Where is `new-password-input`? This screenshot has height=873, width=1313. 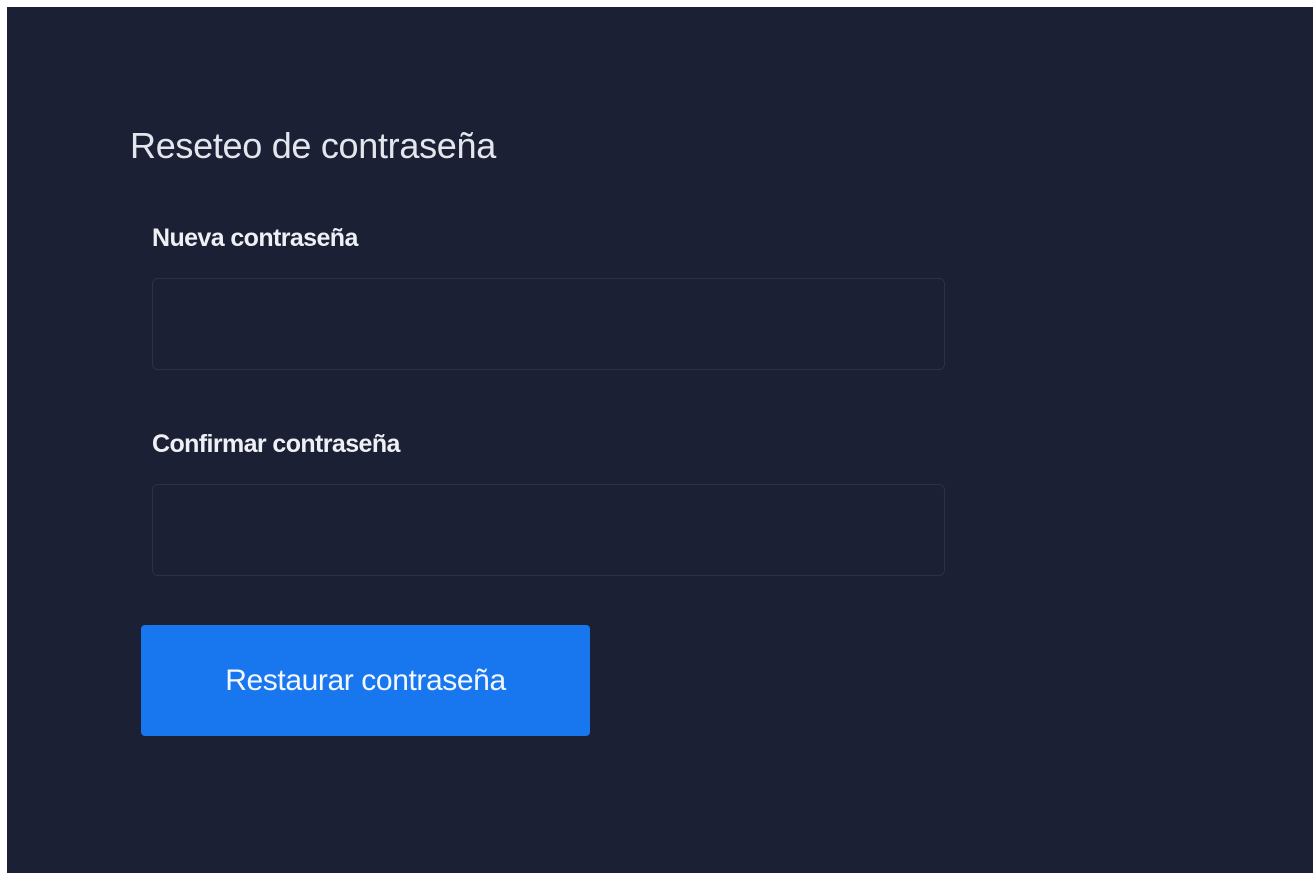
new-password-input is located at coordinates (548, 324).